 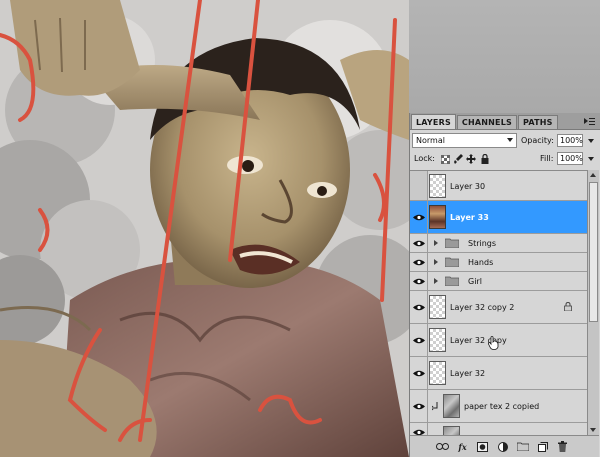 I want to click on tab-layers: LAYERS, so click(x=433, y=121).